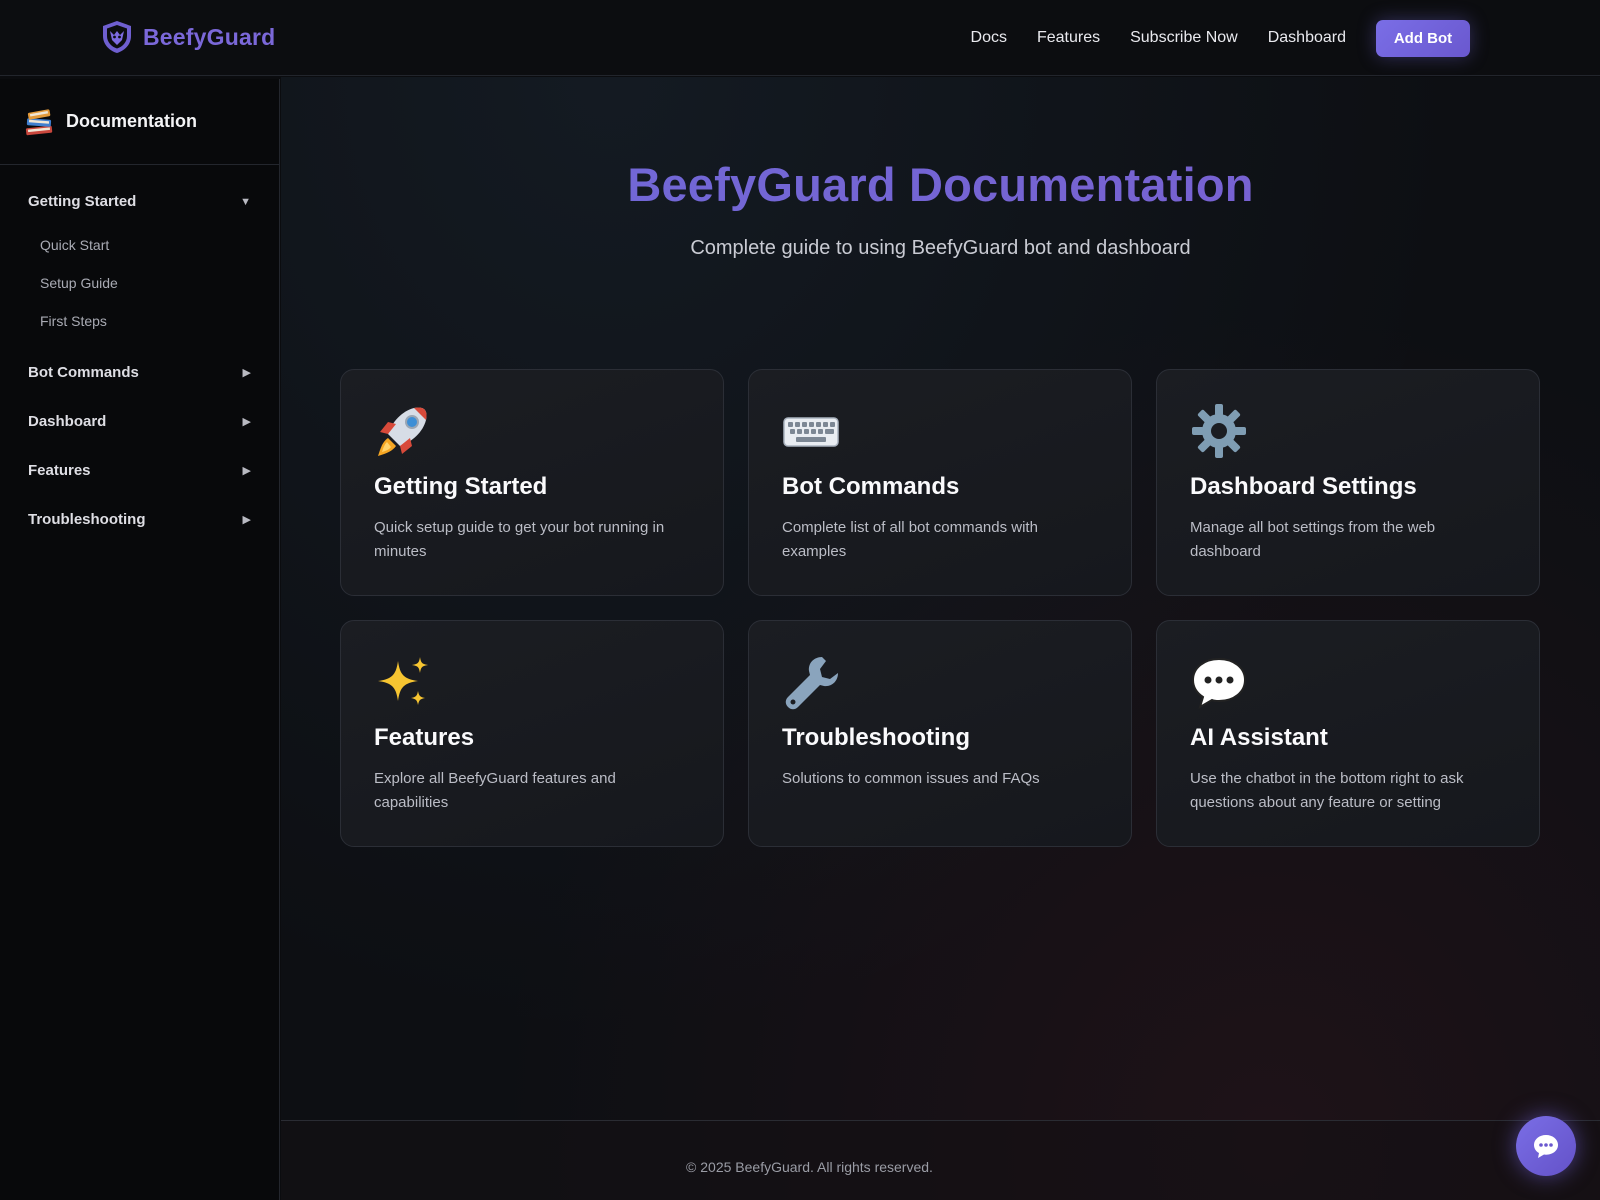  What do you see at coordinates (139, 245) in the screenshot?
I see `sidebar-item-quick-start: Quick Start` at bounding box center [139, 245].